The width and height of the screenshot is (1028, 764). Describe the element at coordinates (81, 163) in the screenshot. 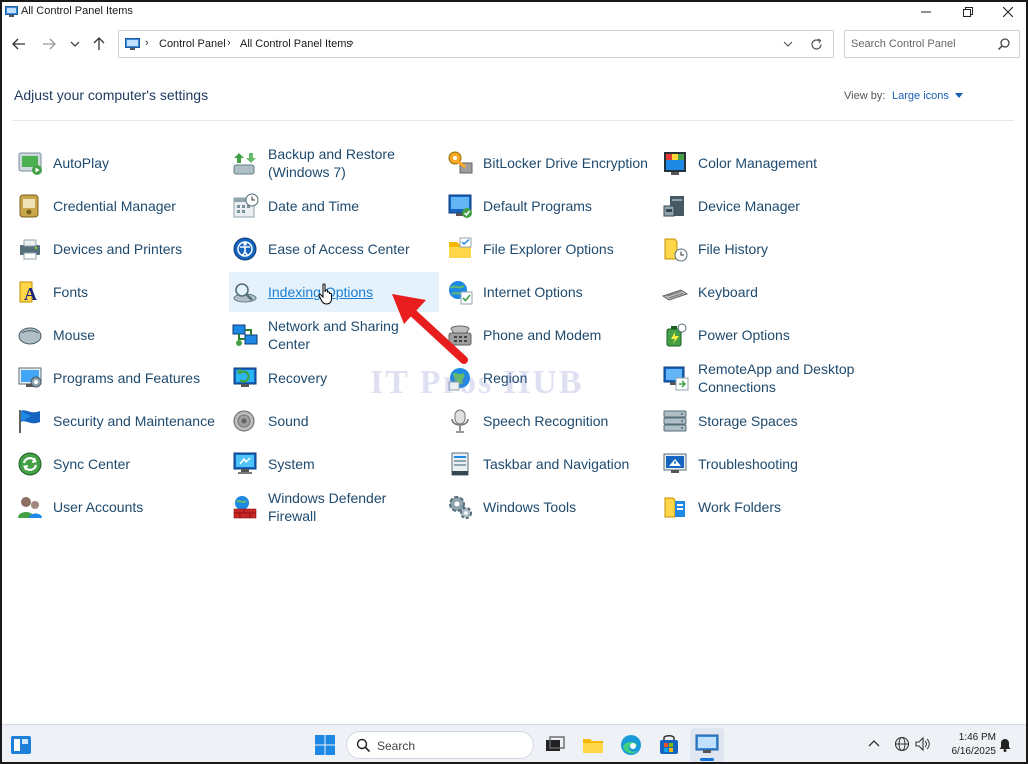

I see `control-panel-item-label: AutoPlay` at that location.